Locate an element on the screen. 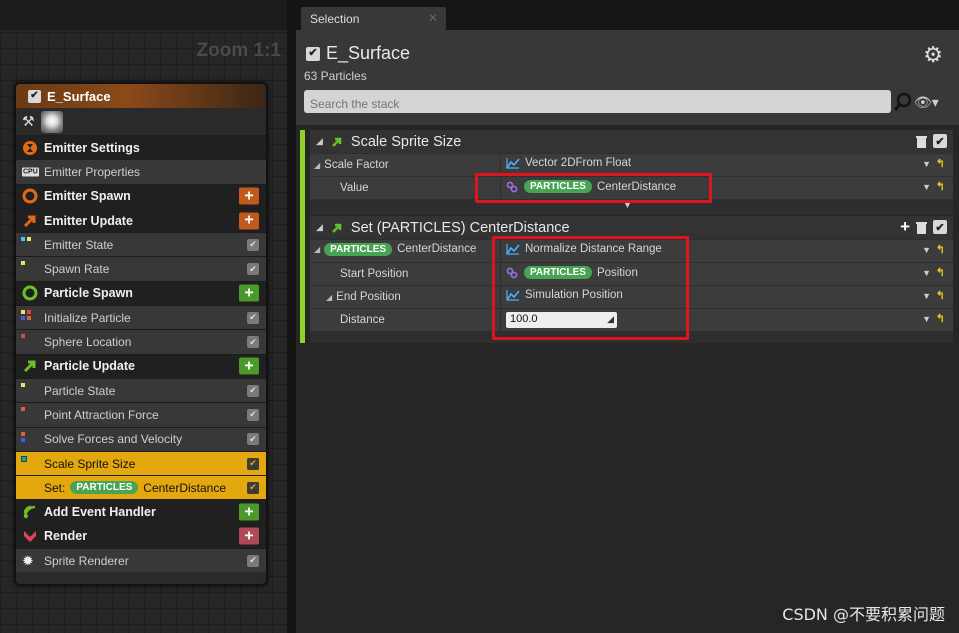 Image resolution: width=959 pixels, height=633 pixels. gear-icon: ⚙ is located at coordinates (933, 55).